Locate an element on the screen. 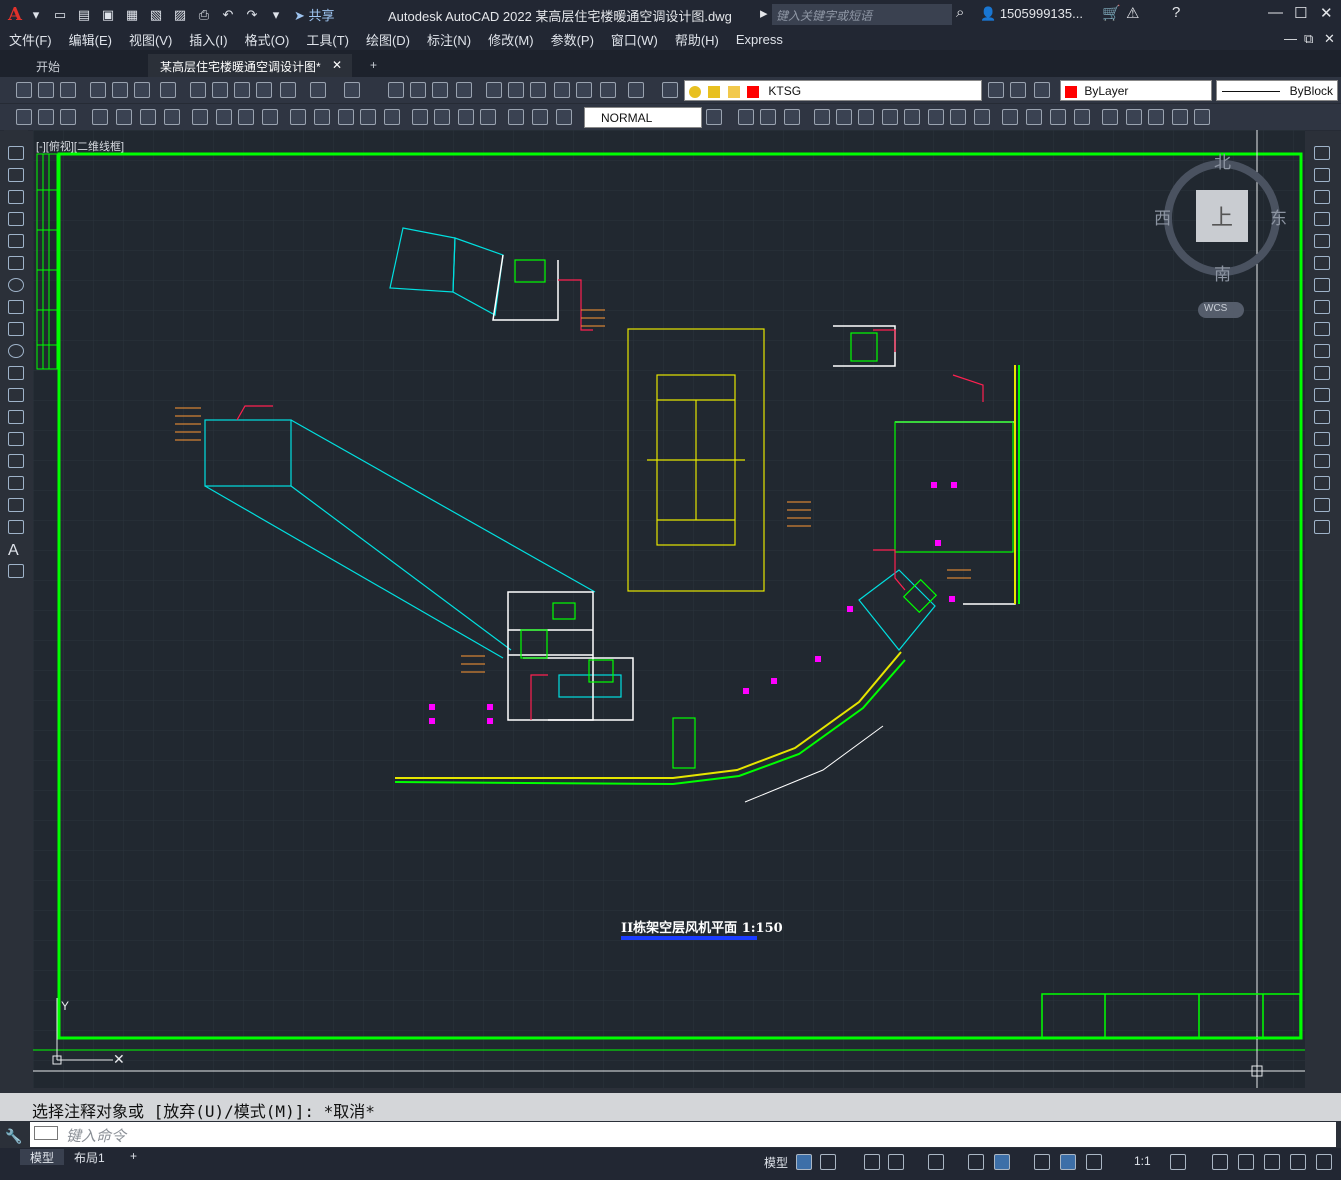 The height and width of the screenshot is (1180, 1341). menu-help: 帮助(H) is located at coordinates (696, 39).